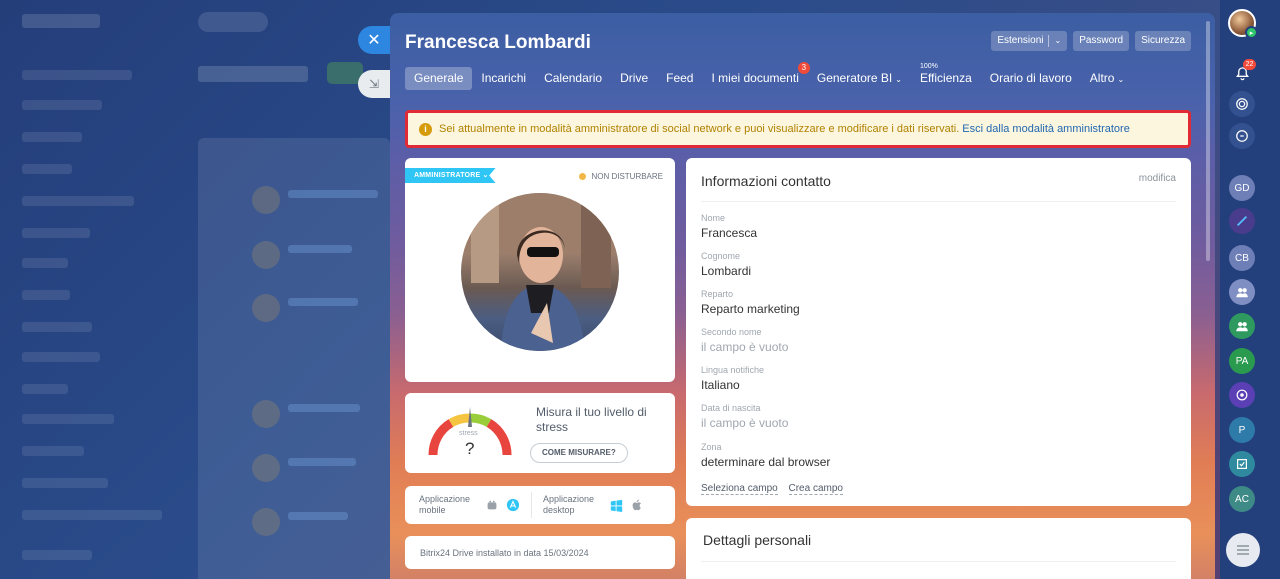 The image size is (1280, 579). I want to click on group-chat-icon, so click(1242, 292).